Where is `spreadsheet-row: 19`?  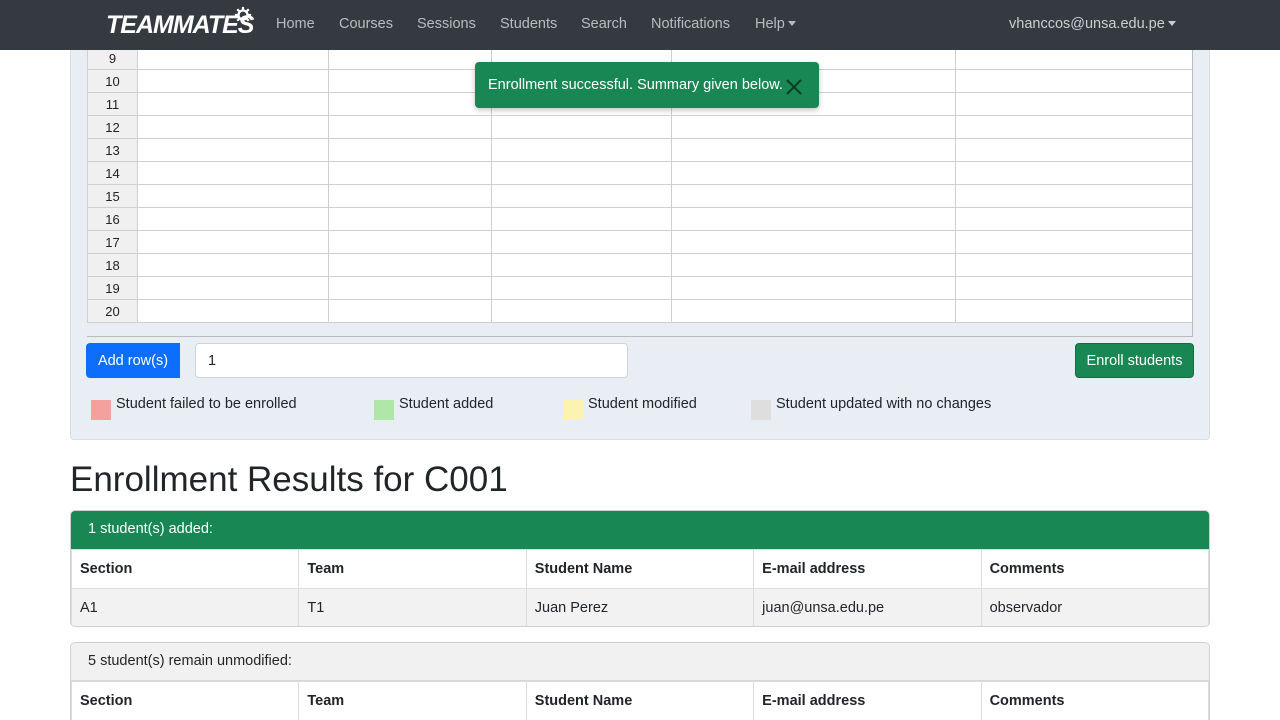
spreadsheet-row: 19 is located at coordinates (639, 288).